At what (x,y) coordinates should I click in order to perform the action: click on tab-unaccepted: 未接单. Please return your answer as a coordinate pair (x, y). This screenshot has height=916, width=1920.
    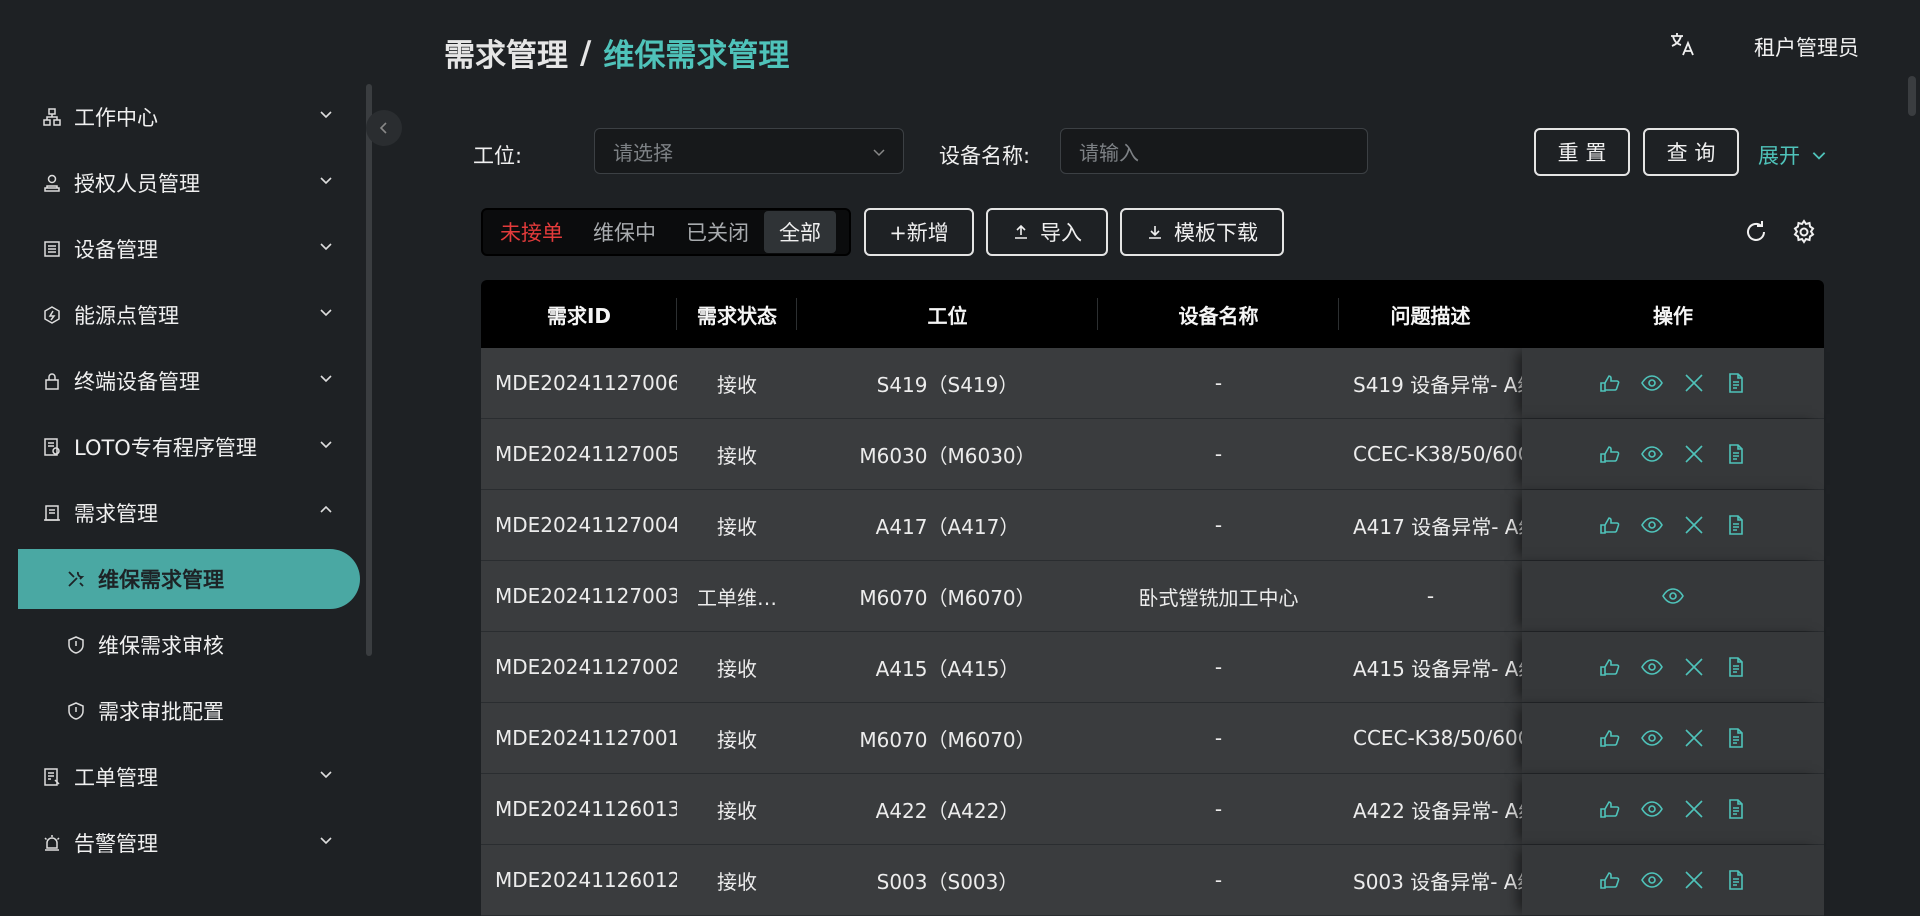
    Looking at the image, I should click on (531, 232).